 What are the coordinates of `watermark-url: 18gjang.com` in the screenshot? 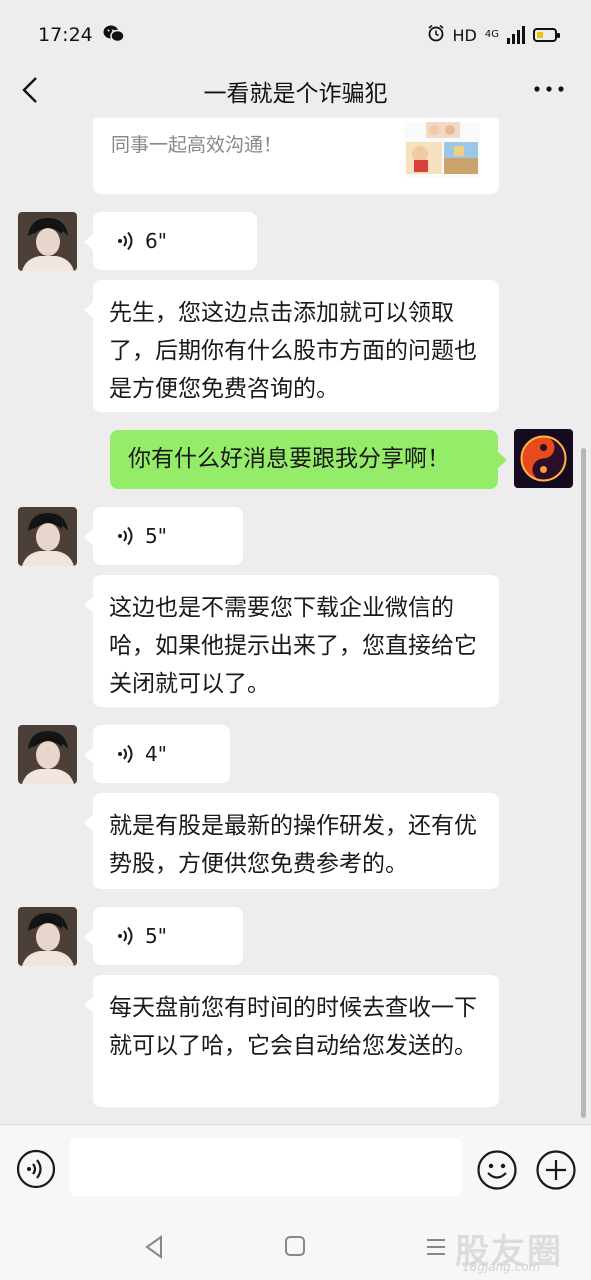 It's located at (501, 1267).